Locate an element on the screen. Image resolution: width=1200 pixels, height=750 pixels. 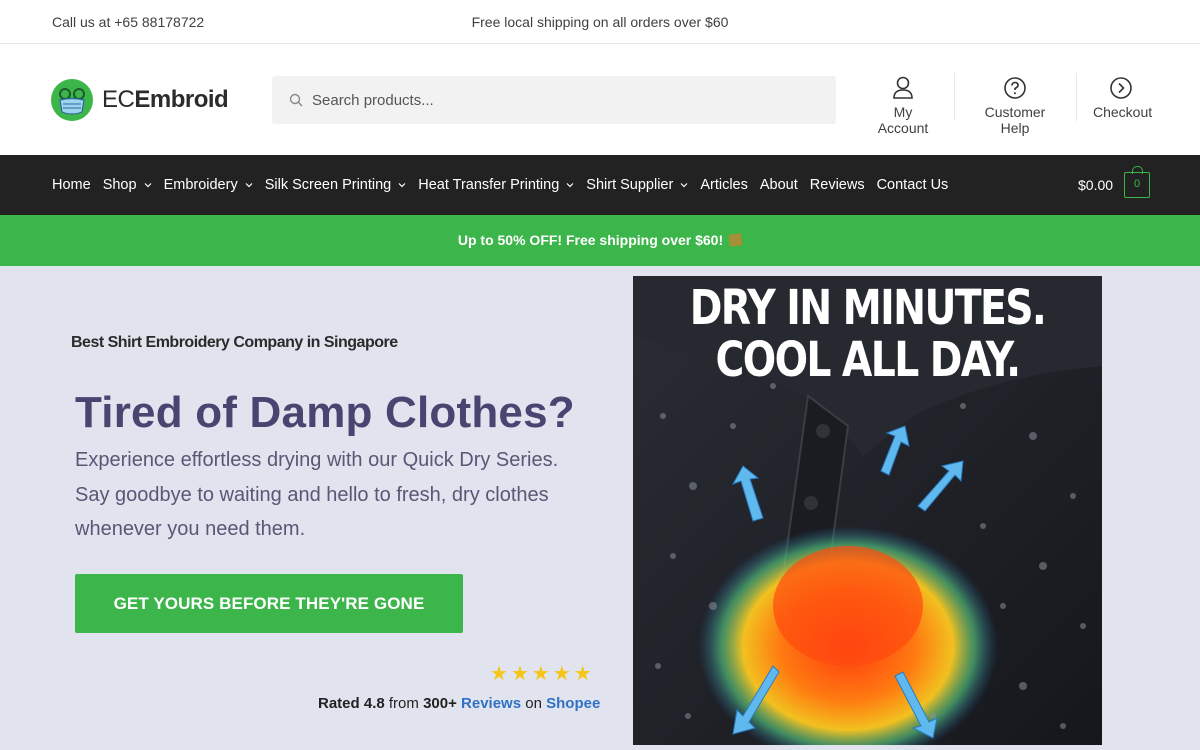
nav-label: Contact Us is located at coordinates (912, 185).